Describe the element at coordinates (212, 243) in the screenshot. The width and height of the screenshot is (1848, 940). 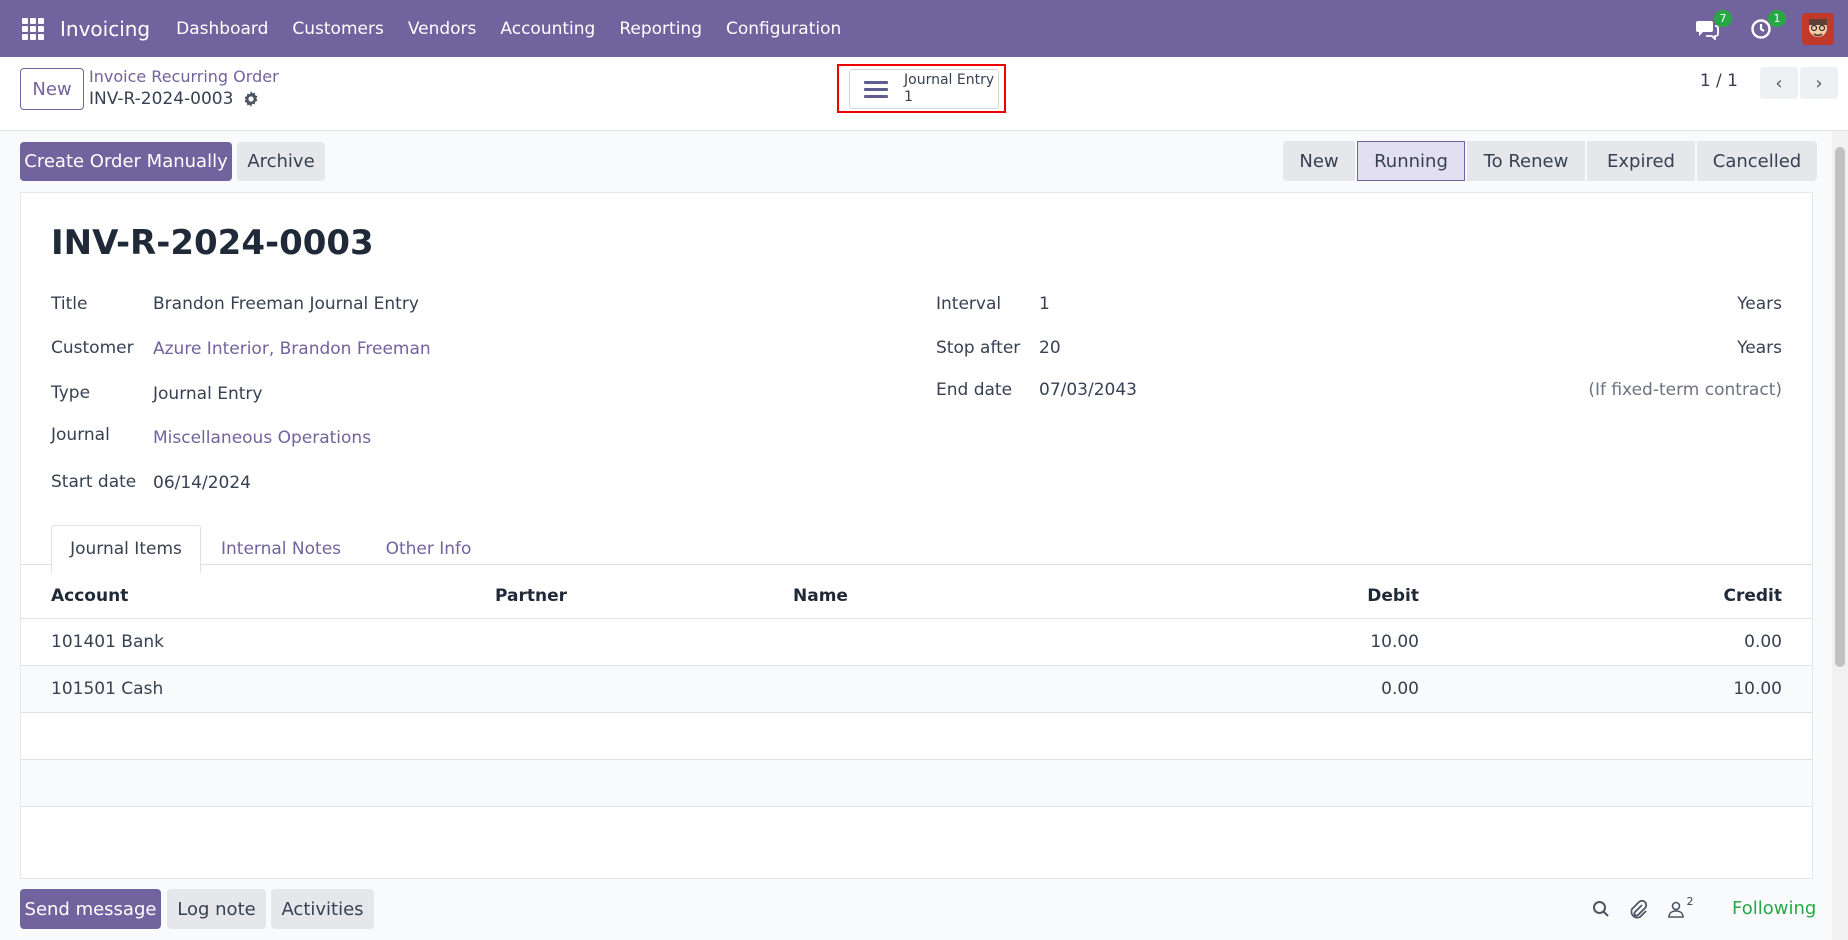
I see `record-title: INV-R-2024-0003` at that location.